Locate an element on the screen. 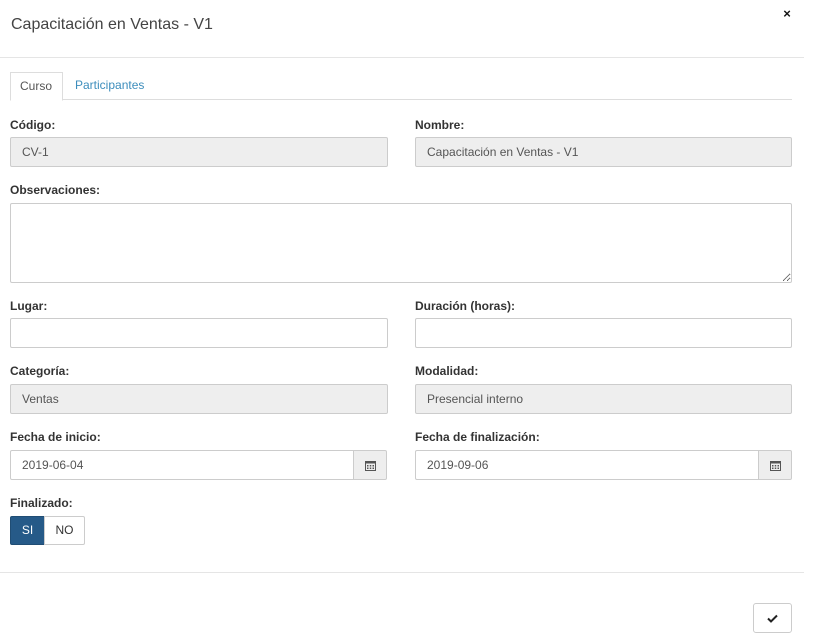 This screenshot has width=813, height=638. modal-title: Capacitación en Ventas - V1 is located at coordinates (112, 24).